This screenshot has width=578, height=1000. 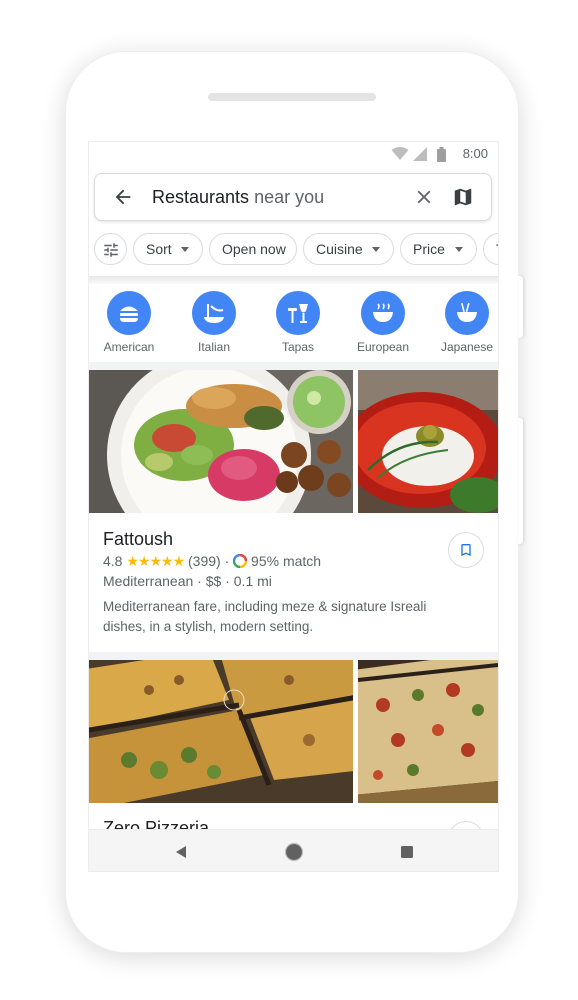 I want to click on category-italian: Italian, so click(x=214, y=322).